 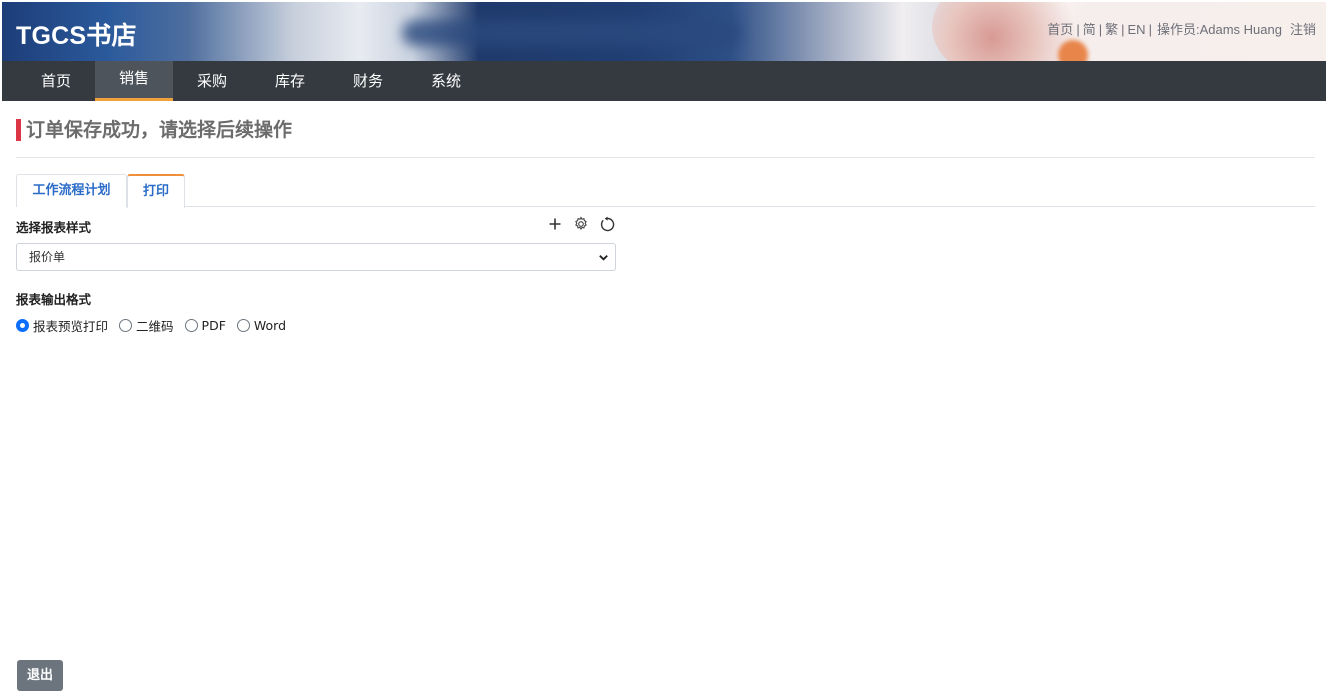 What do you see at coordinates (156, 191) in the screenshot?
I see `tab-print: 打印` at bounding box center [156, 191].